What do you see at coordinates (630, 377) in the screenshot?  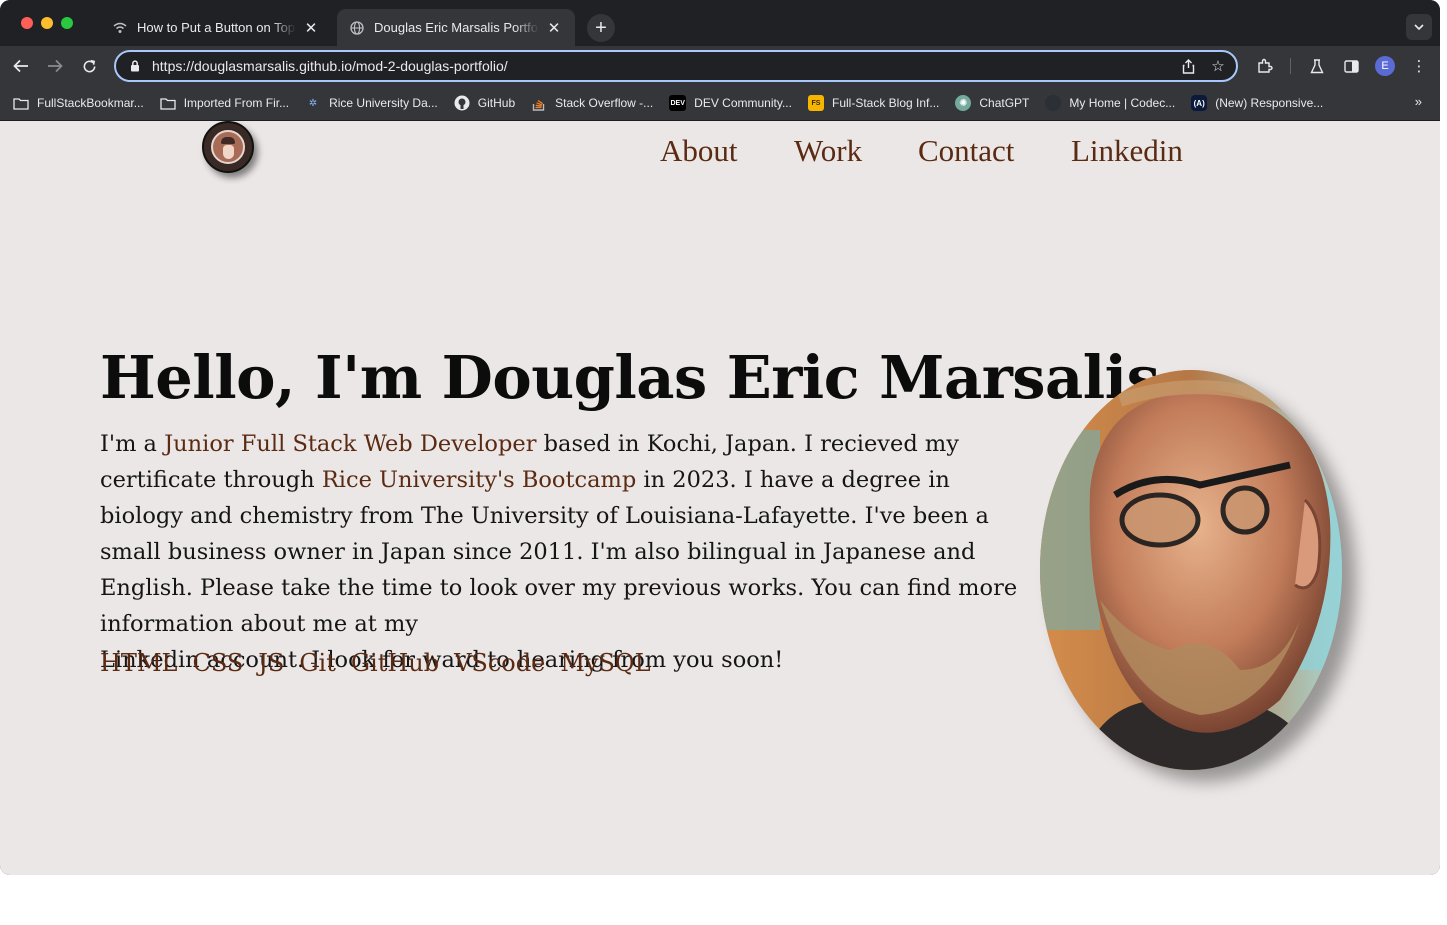 I see `hero-title: Hello, I'm Douglas Eric Marsalis` at bounding box center [630, 377].